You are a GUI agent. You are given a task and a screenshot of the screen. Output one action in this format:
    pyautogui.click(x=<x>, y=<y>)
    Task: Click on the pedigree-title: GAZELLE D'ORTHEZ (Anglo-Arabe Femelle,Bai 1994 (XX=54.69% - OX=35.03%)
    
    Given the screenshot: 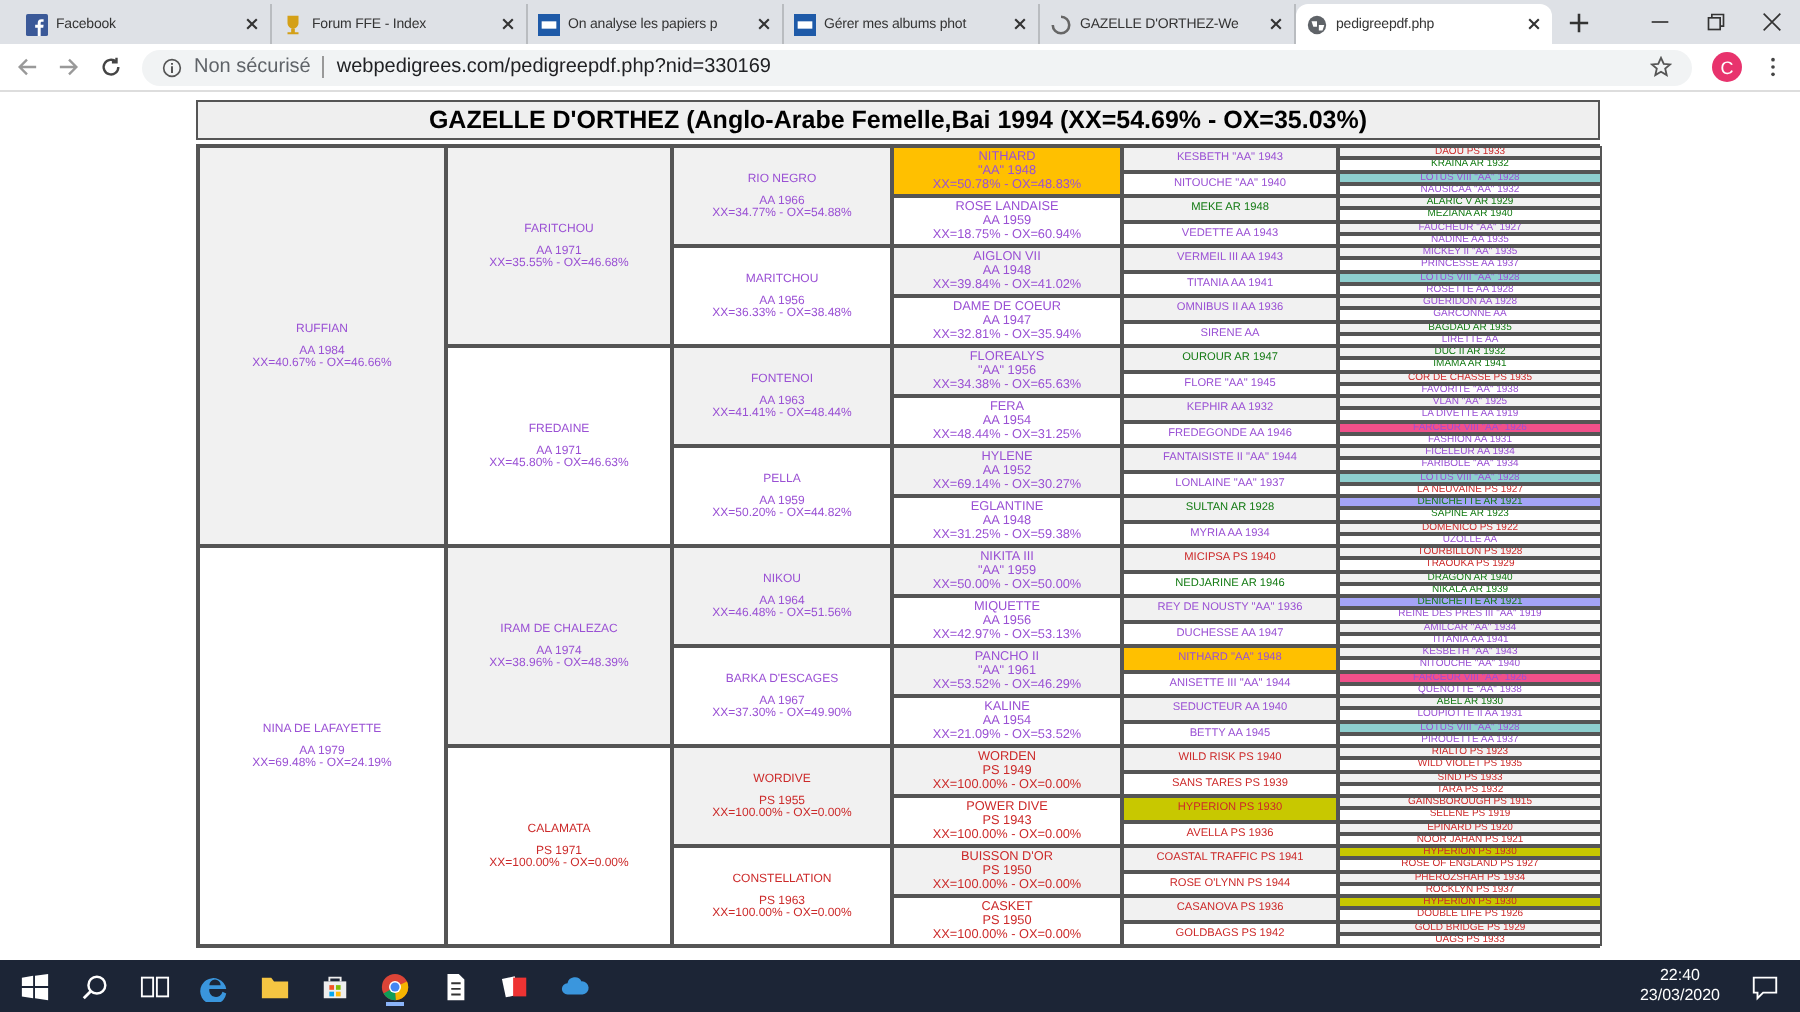 What is the action you would take?
    pyautogui.click(x=898, y=120)
    